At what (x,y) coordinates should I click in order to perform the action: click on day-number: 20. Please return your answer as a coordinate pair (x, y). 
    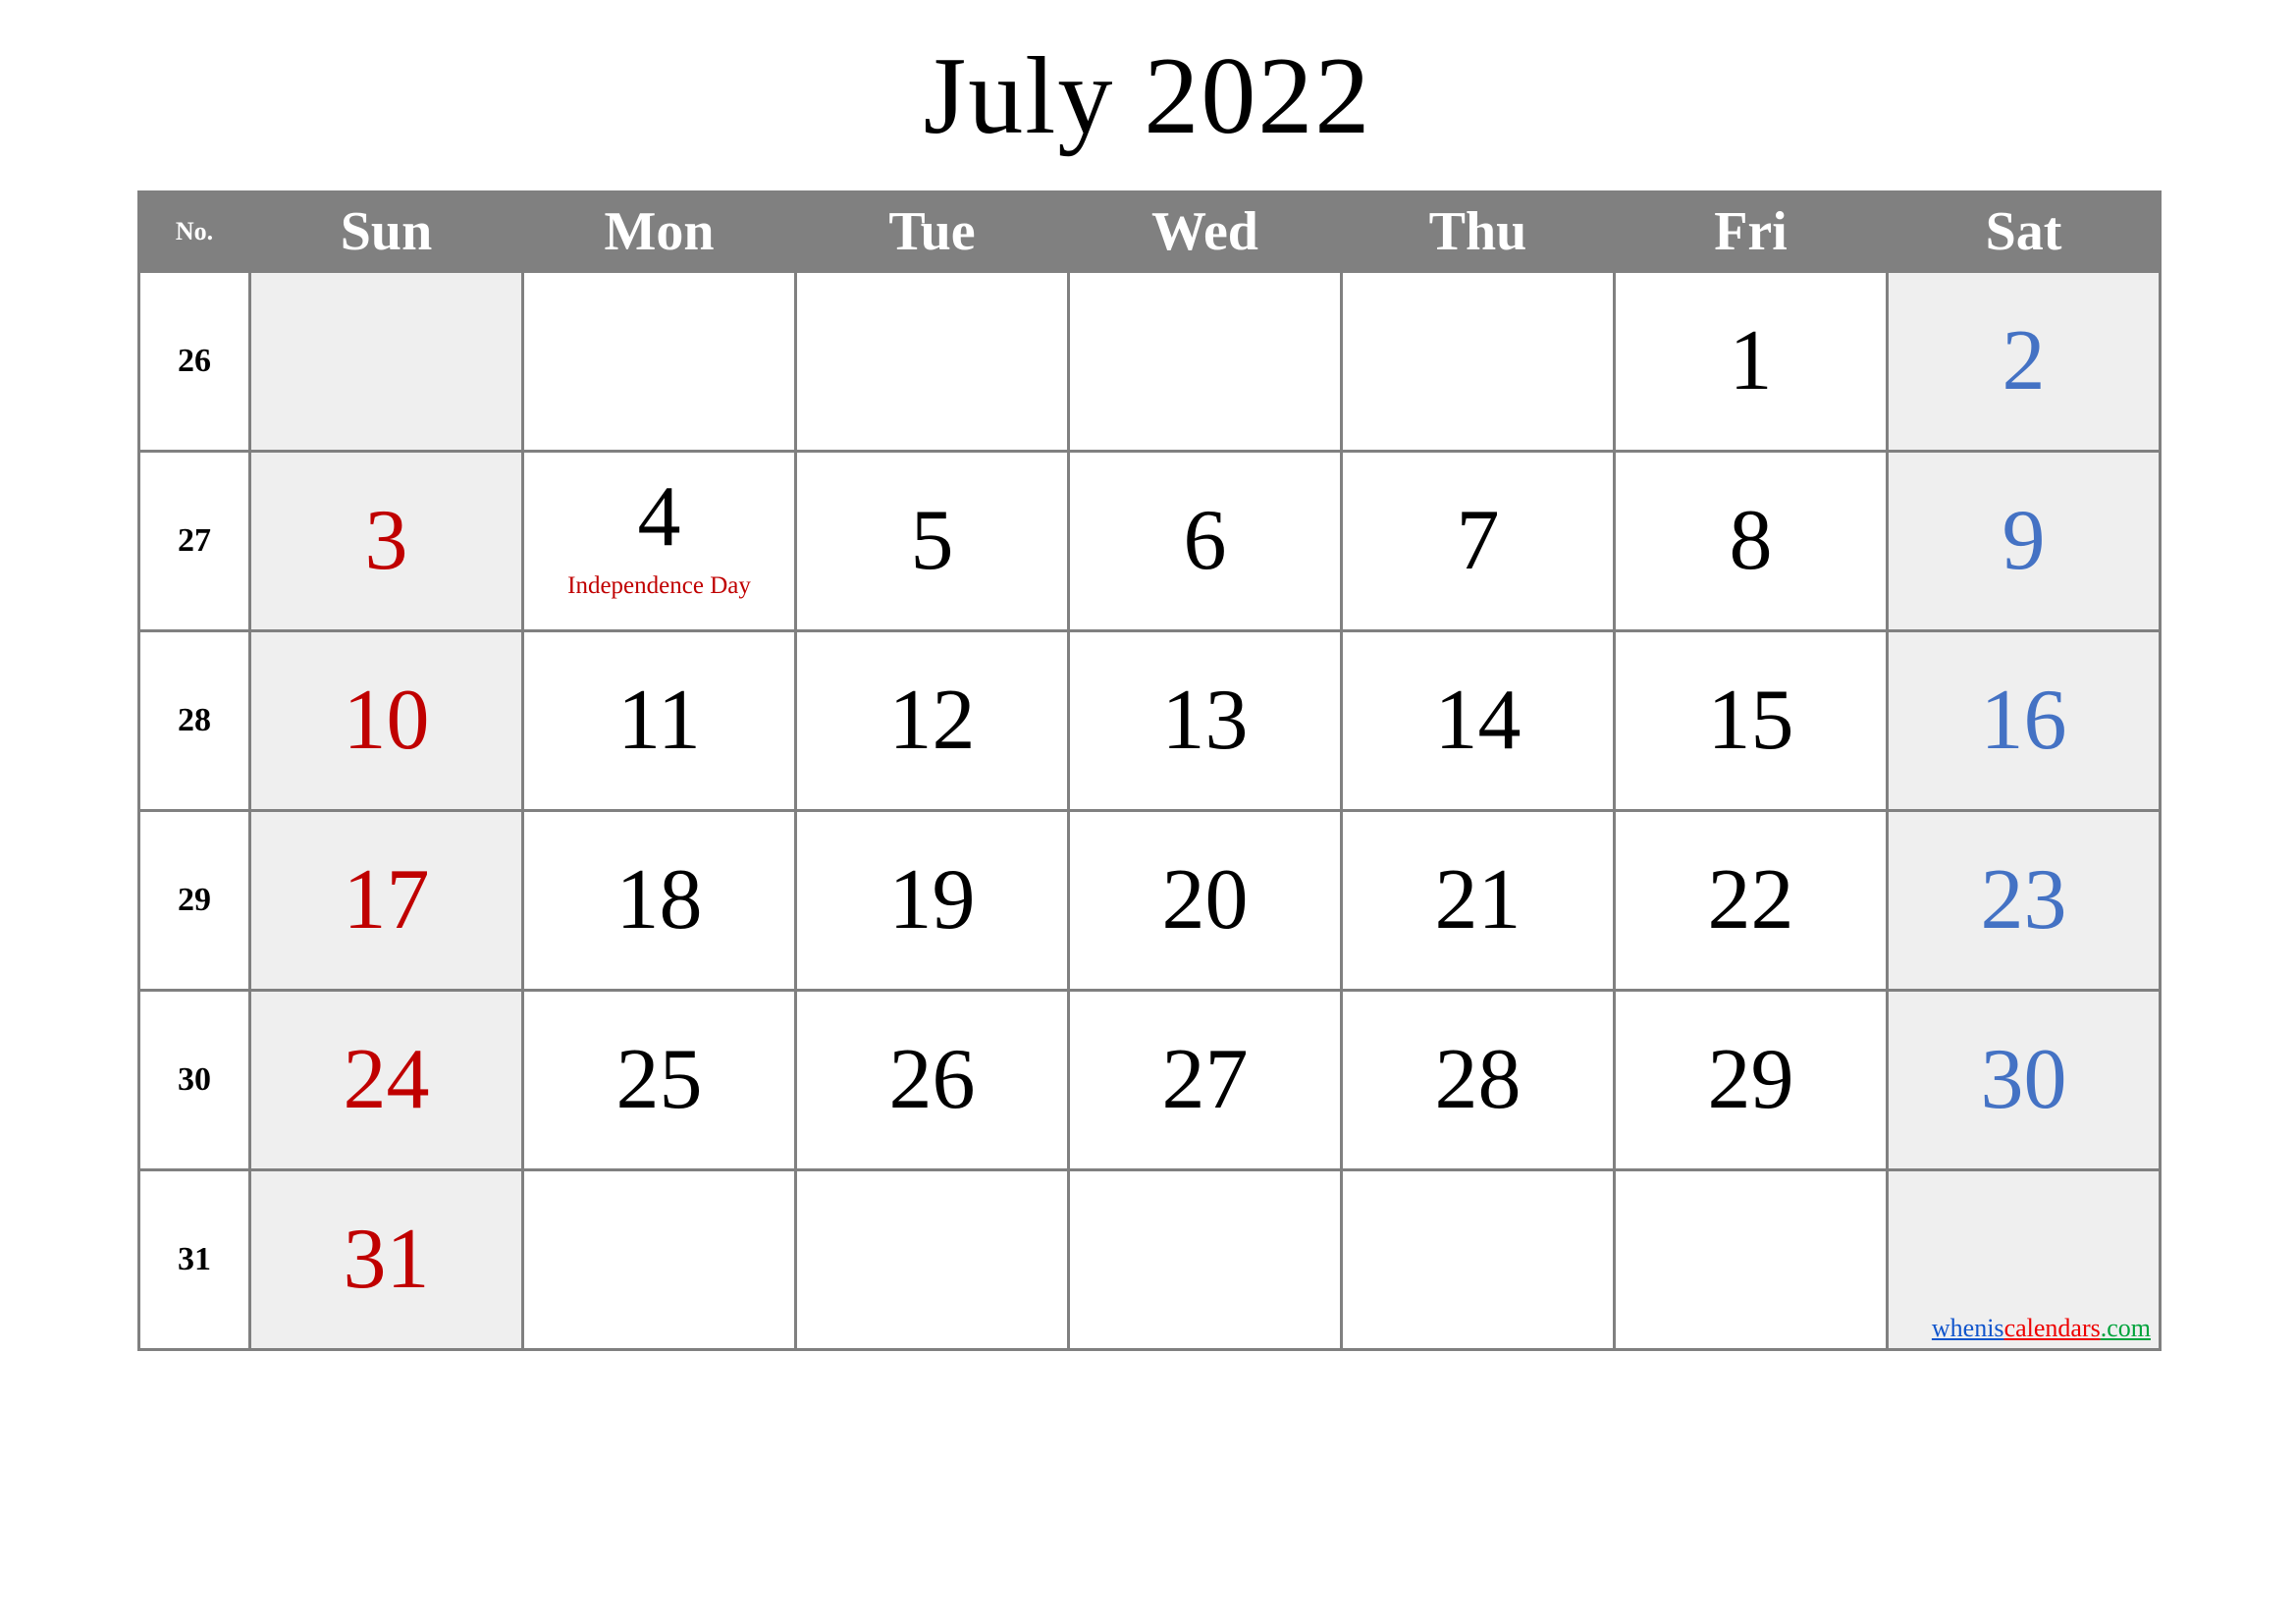
    Looking at the image, I should click on (1205, 899).